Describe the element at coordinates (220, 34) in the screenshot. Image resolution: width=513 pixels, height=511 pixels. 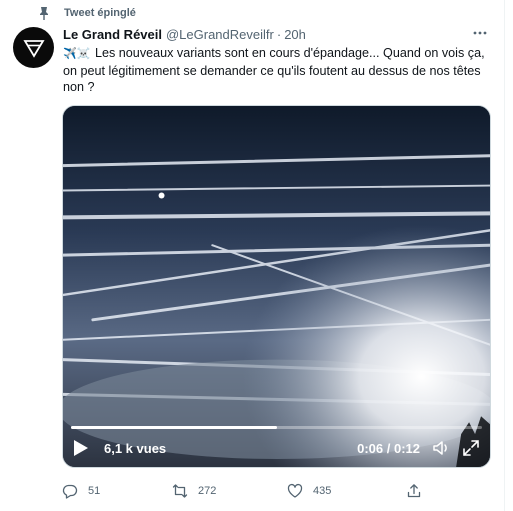
I see `author-handle: @LeGrandReveilfr` at that location.